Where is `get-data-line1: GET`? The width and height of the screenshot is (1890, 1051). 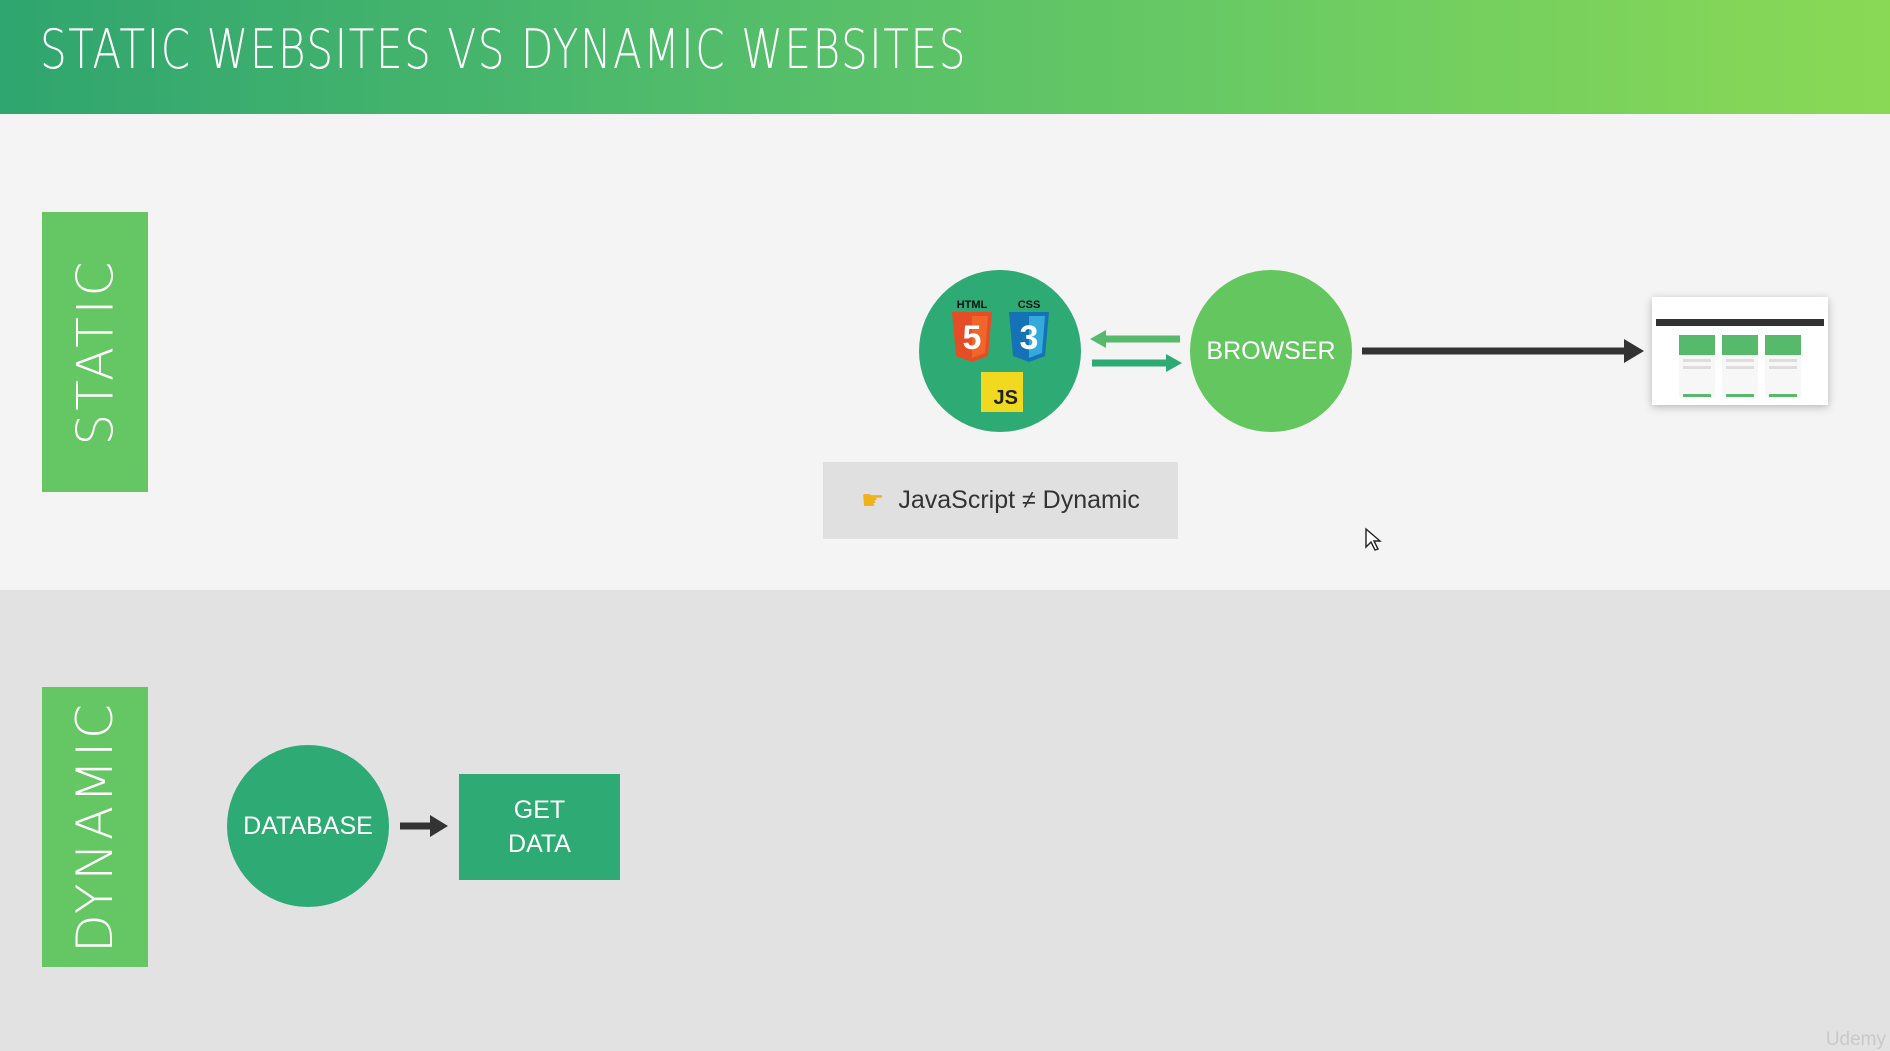 get-data-line1: GET is located at coordinates (539, 810).